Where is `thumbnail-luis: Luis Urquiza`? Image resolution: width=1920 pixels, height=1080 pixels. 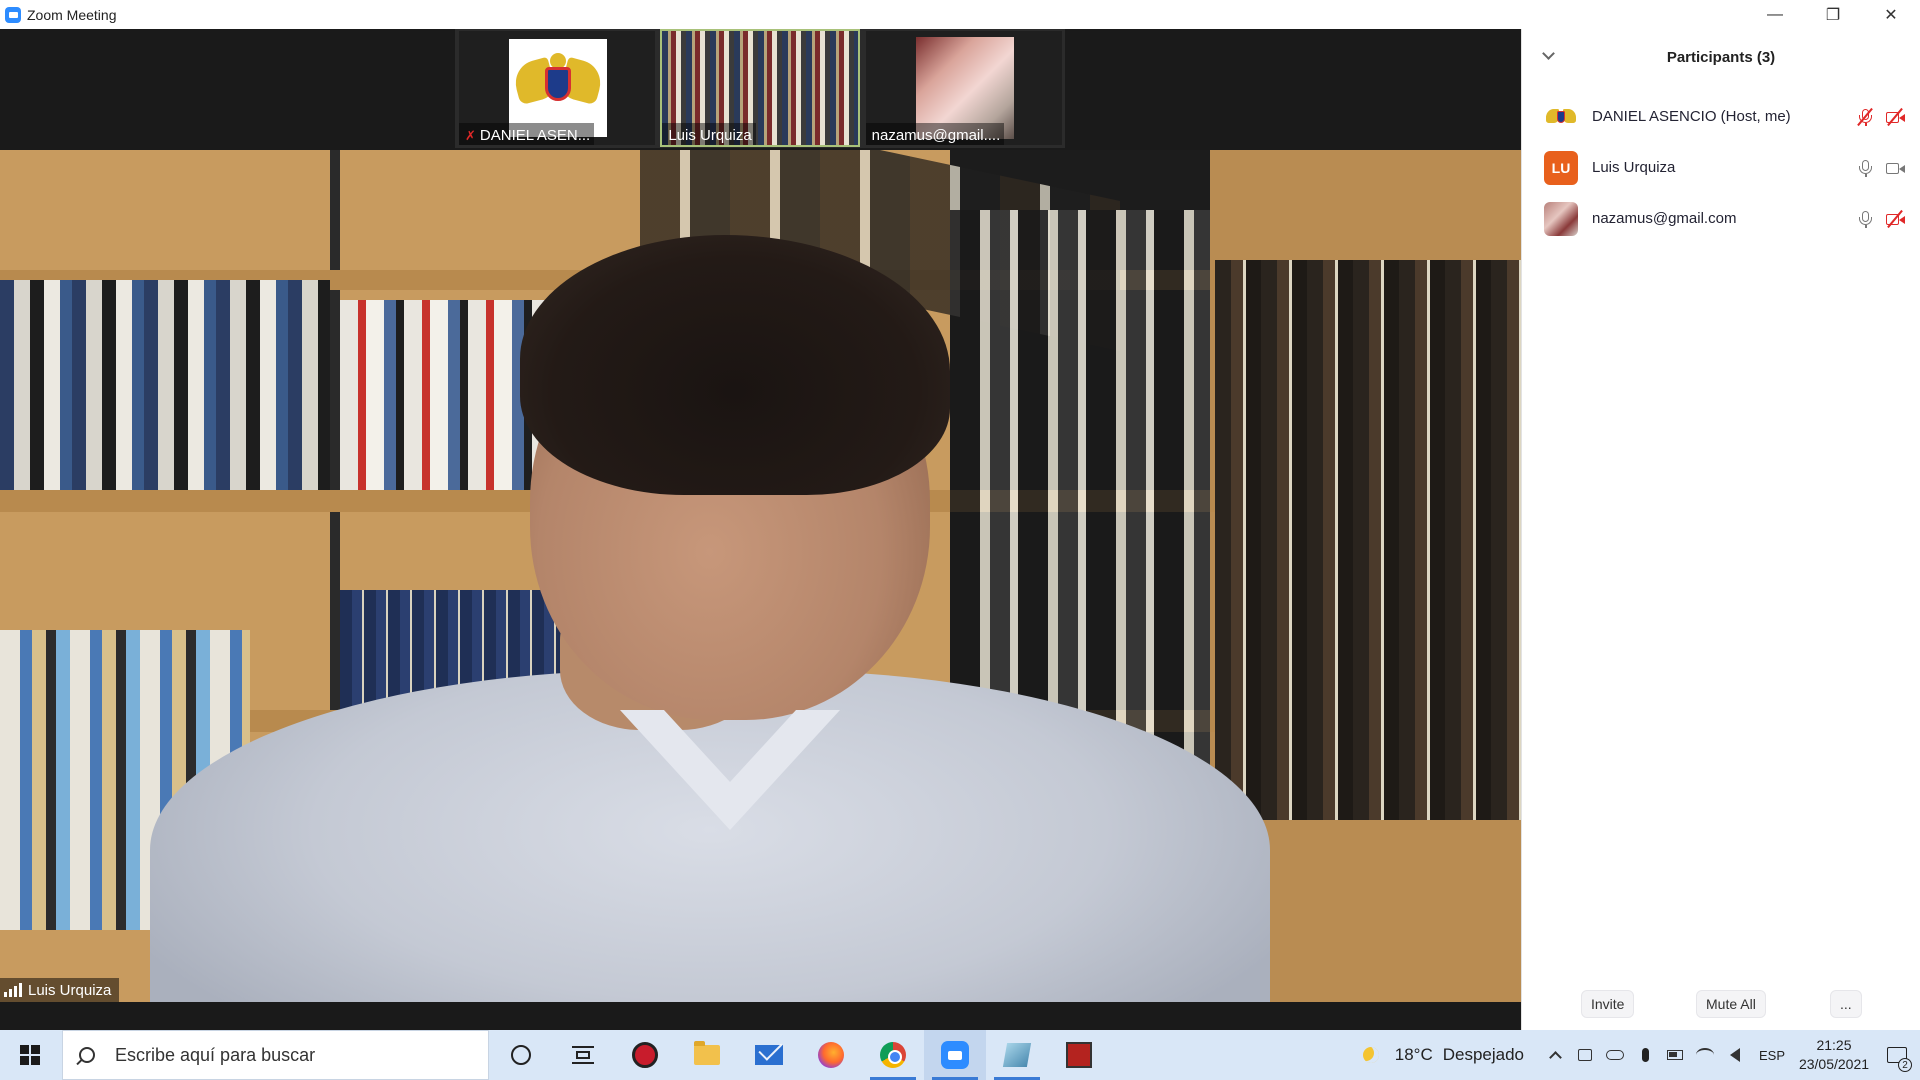
thumbnail-luis: Luis Urquiza is located at coordinates (759, 88).